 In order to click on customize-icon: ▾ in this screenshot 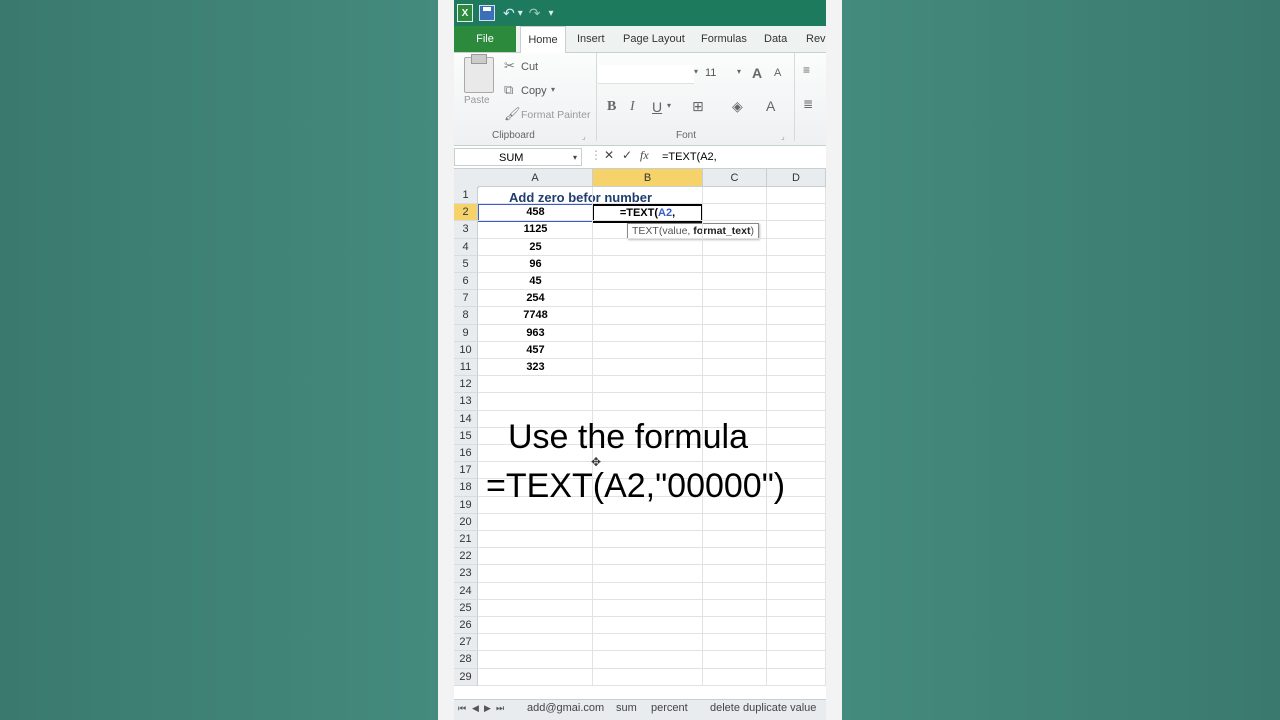, I will do `click(551, 13)`.